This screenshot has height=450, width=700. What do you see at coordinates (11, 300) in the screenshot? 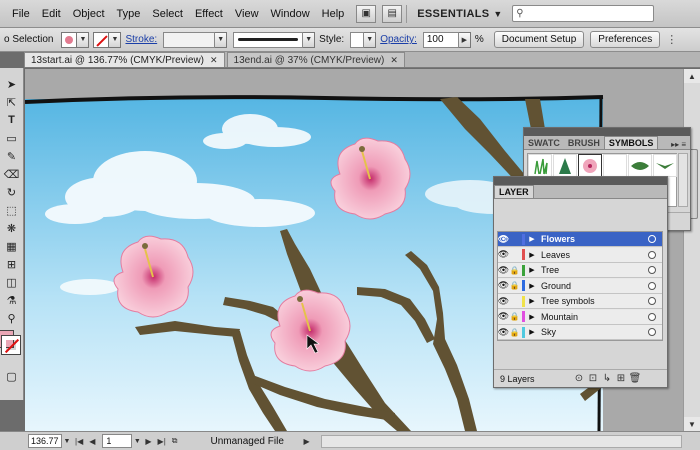
I see `eyedropper-tool-icon: ⚗` at bounding box center [11, 300].